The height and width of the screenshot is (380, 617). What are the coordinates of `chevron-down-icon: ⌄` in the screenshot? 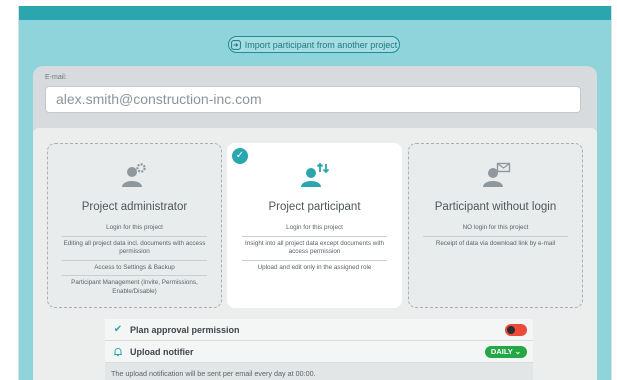 It's located at (517, 351).